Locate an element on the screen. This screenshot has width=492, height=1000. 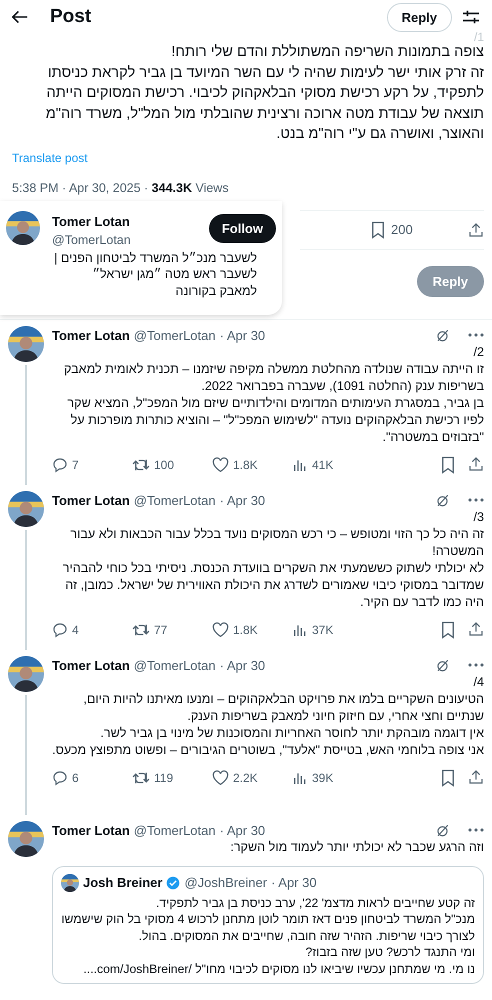
reply-button: Reply is located at coordinates (419, 17).